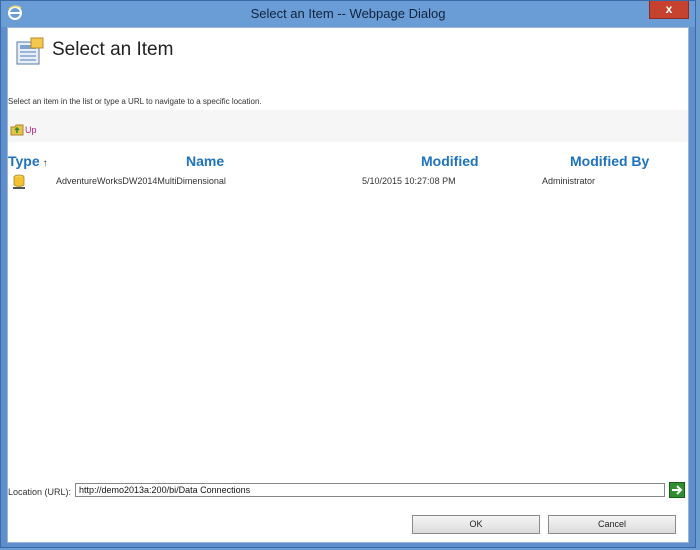 Image resolution: width=700 pixels, height=550 pixels. Describe the element at coordinates (677, 490) in the screenshot. I see `go-arrow-icon` at that location.